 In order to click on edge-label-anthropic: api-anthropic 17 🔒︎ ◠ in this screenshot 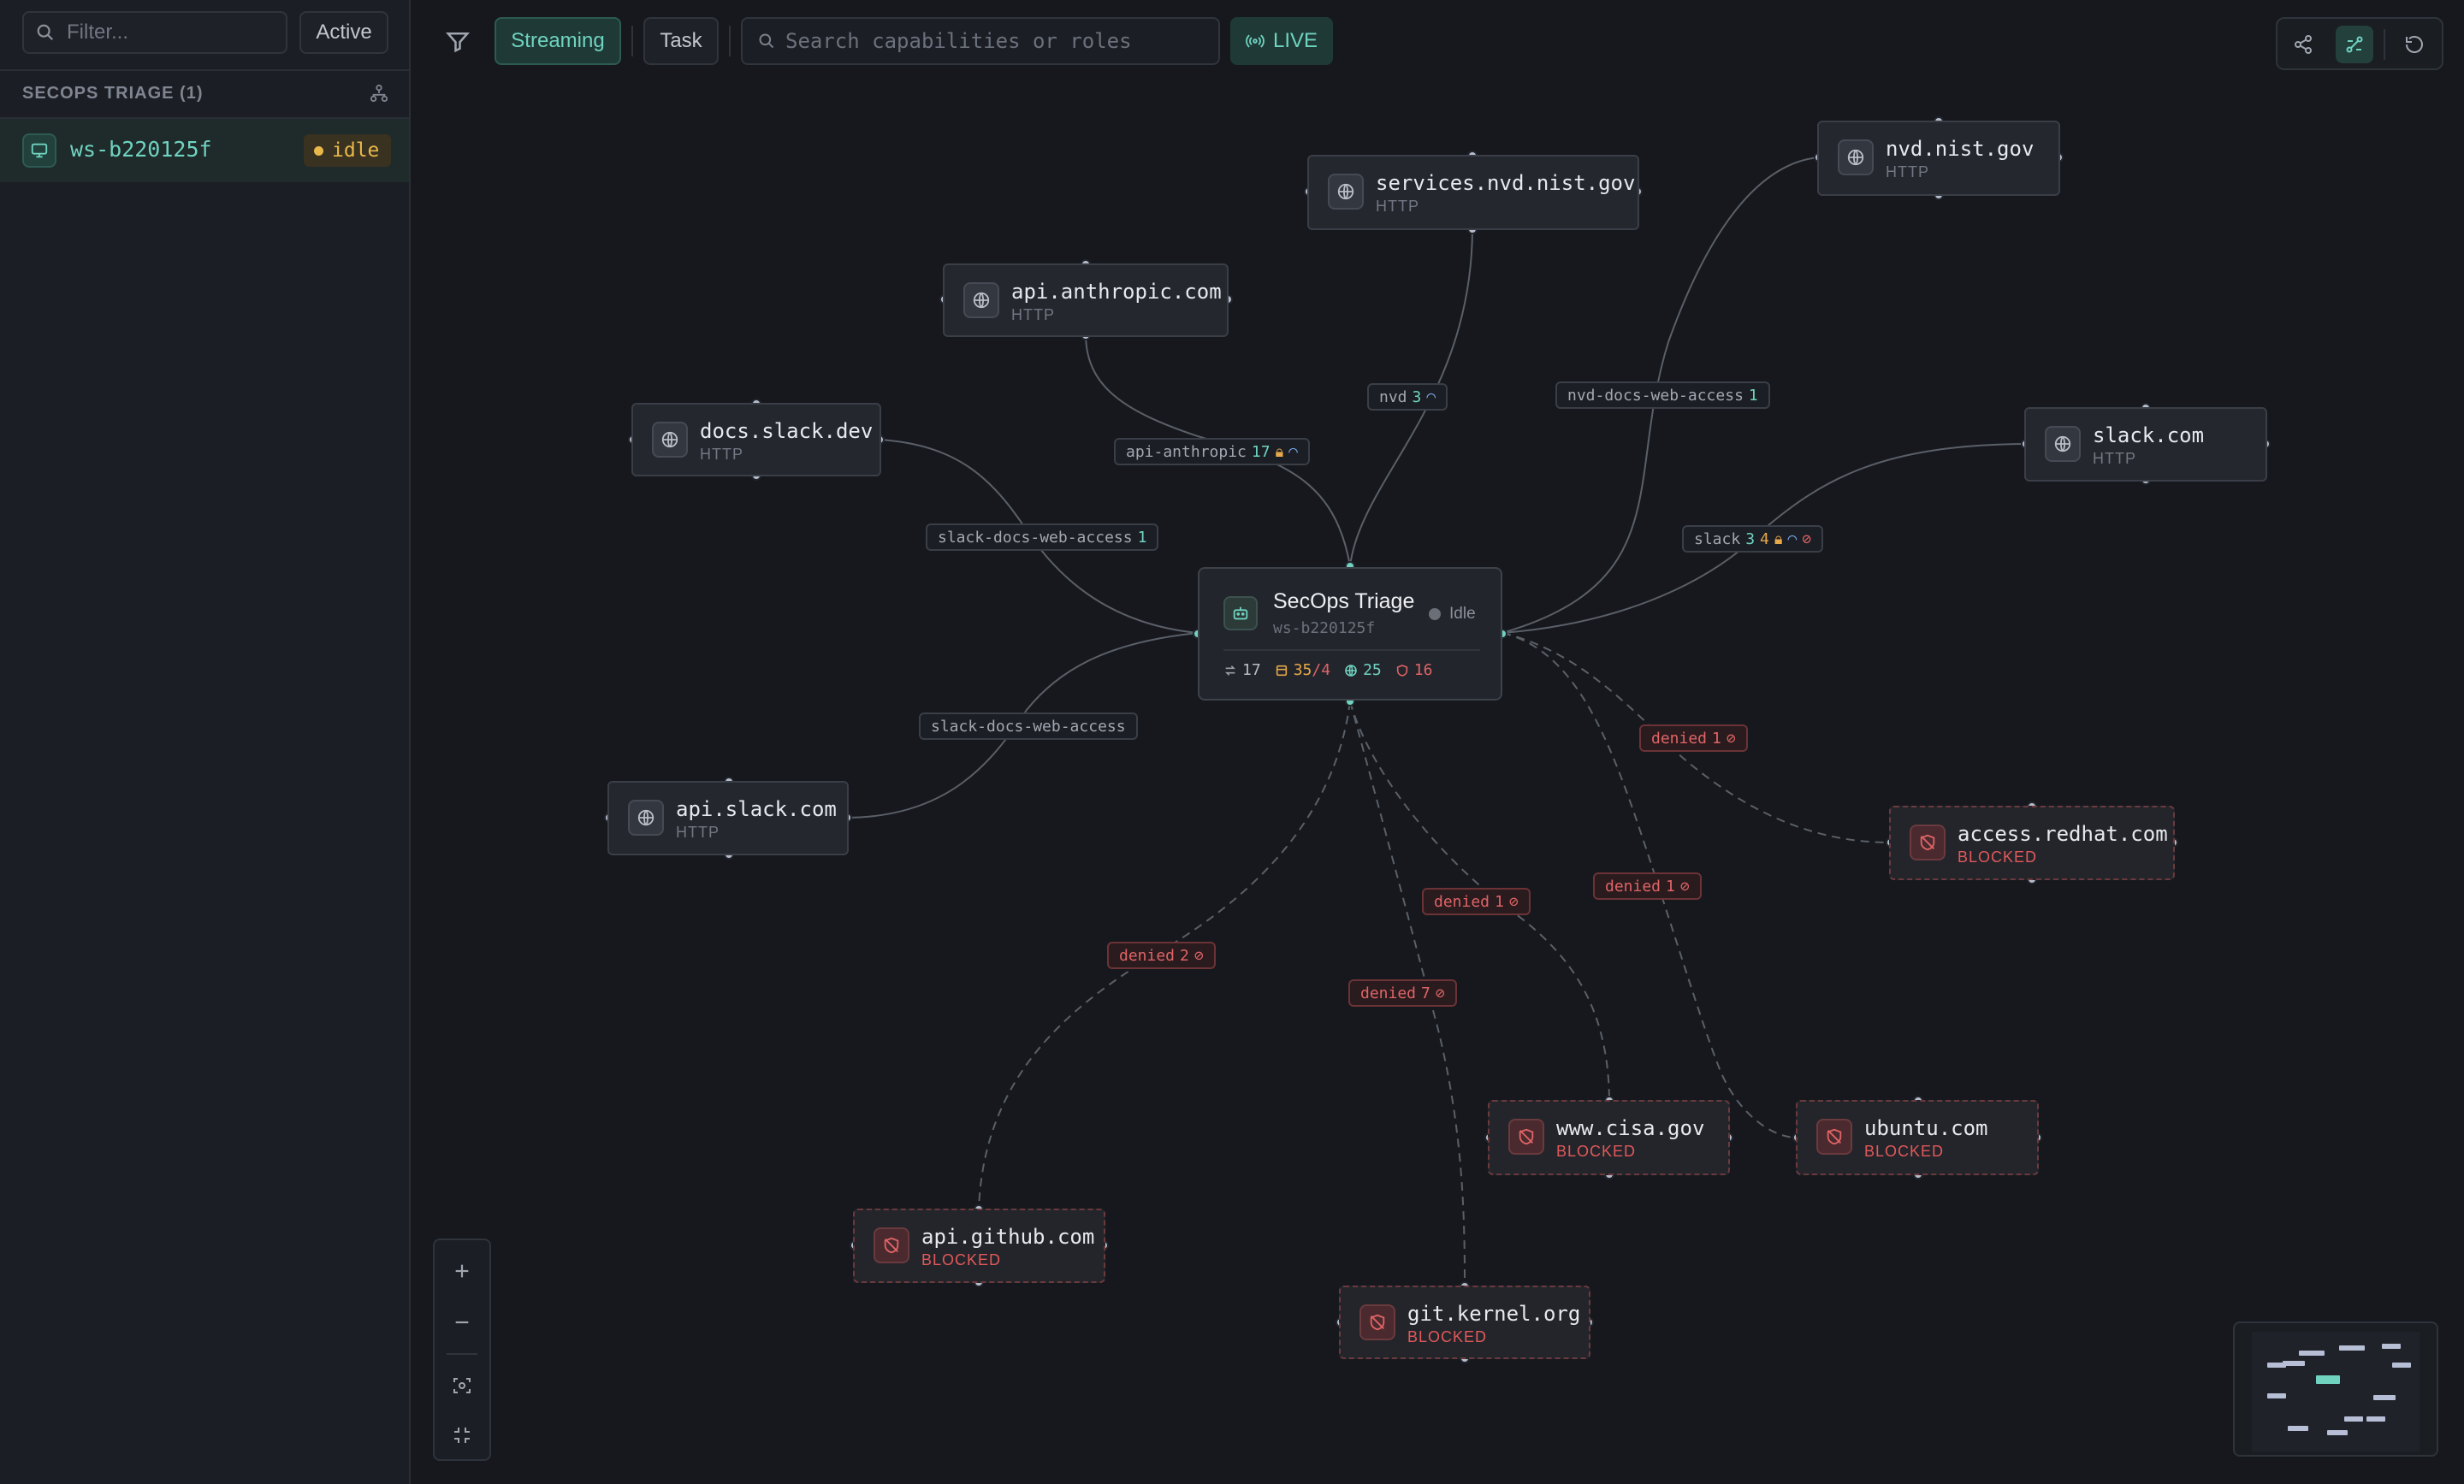, I will do `click(1212, 451)`.